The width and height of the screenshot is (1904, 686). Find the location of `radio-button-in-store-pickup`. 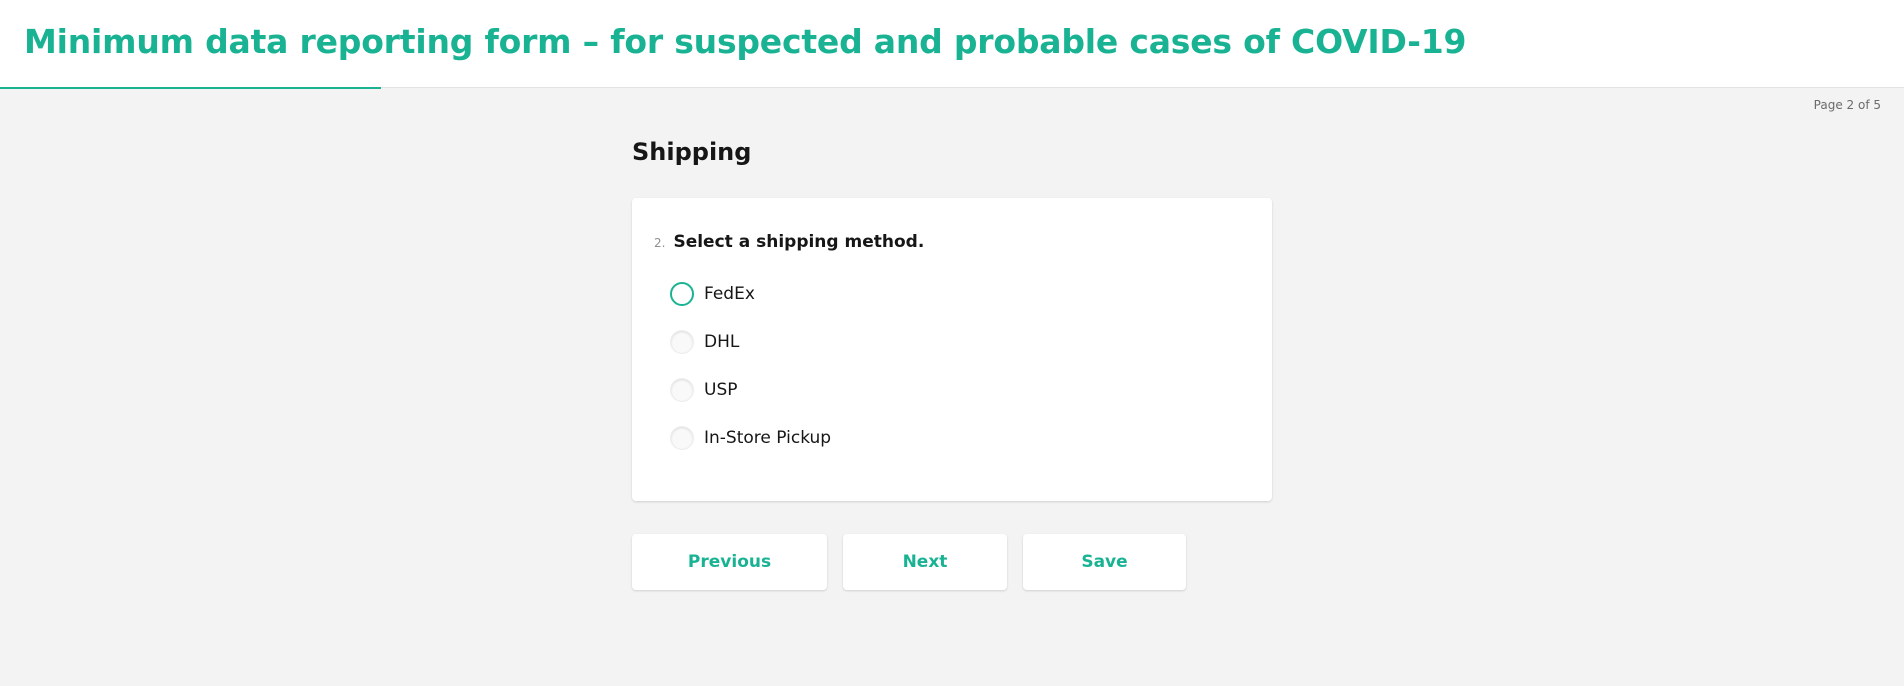

radio-button-in-store-pickup is located at coordinates (682, 438).